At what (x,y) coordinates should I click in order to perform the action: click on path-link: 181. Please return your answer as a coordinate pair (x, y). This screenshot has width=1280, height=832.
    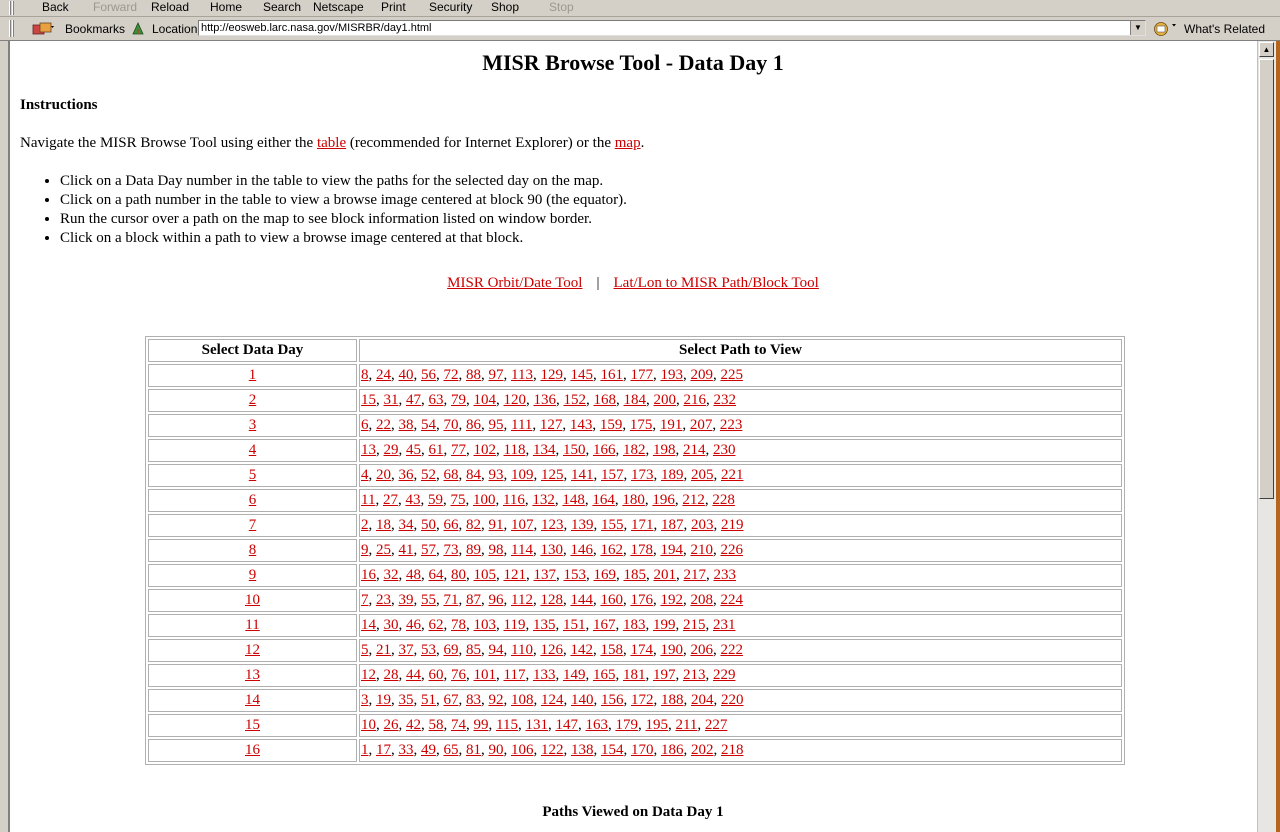
    Looking at the image, I should click on (634, 675).